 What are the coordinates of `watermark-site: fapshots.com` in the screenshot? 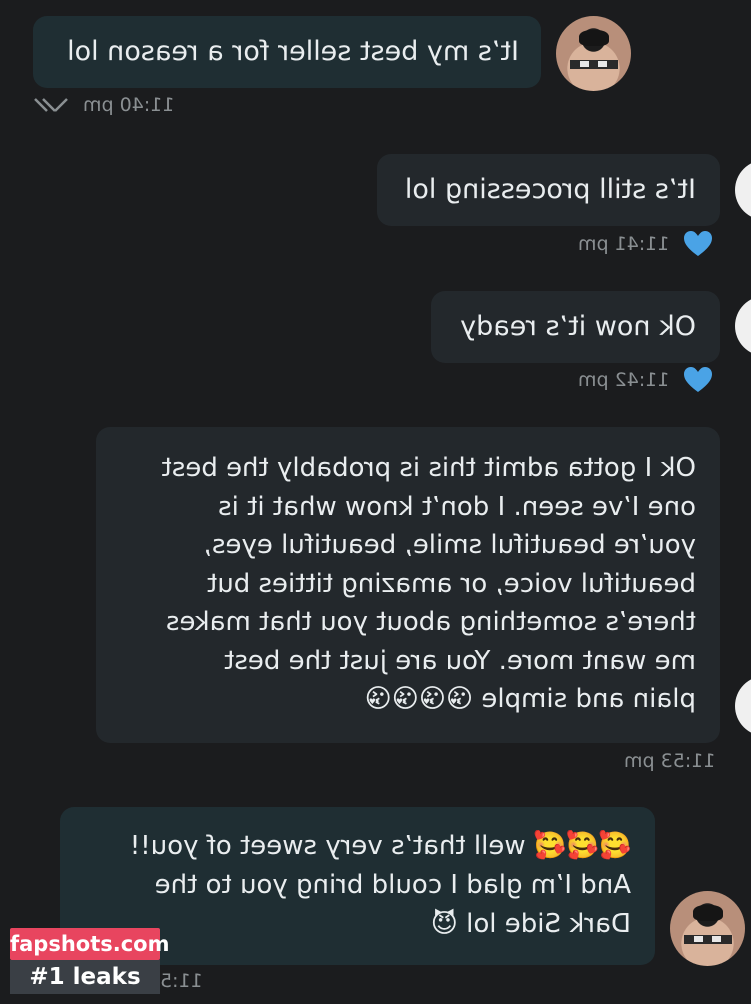 It's located at (90, 944).